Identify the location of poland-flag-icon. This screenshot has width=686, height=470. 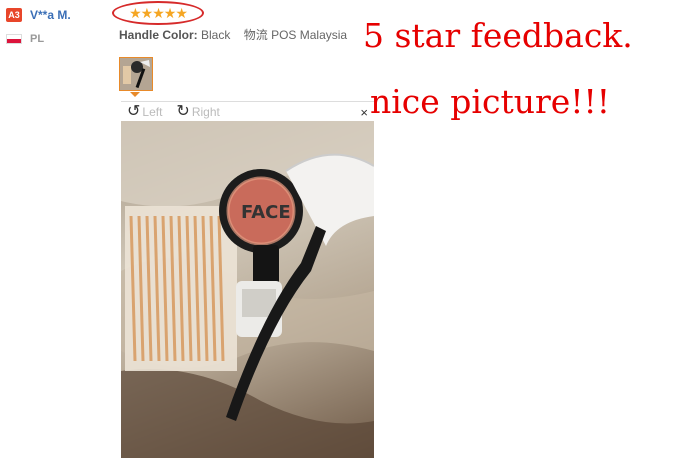
(14, 39).